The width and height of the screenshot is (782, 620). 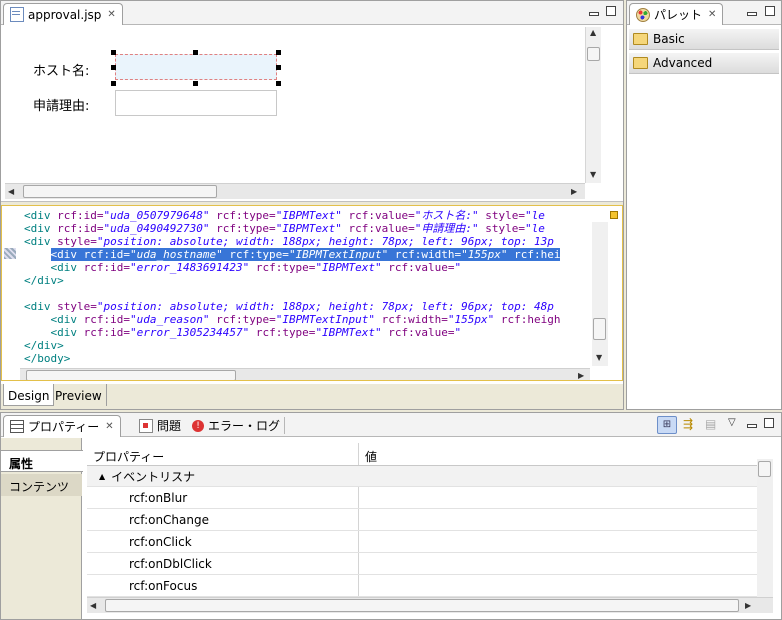 I want to click on host-input, so click(x=196, y=67).